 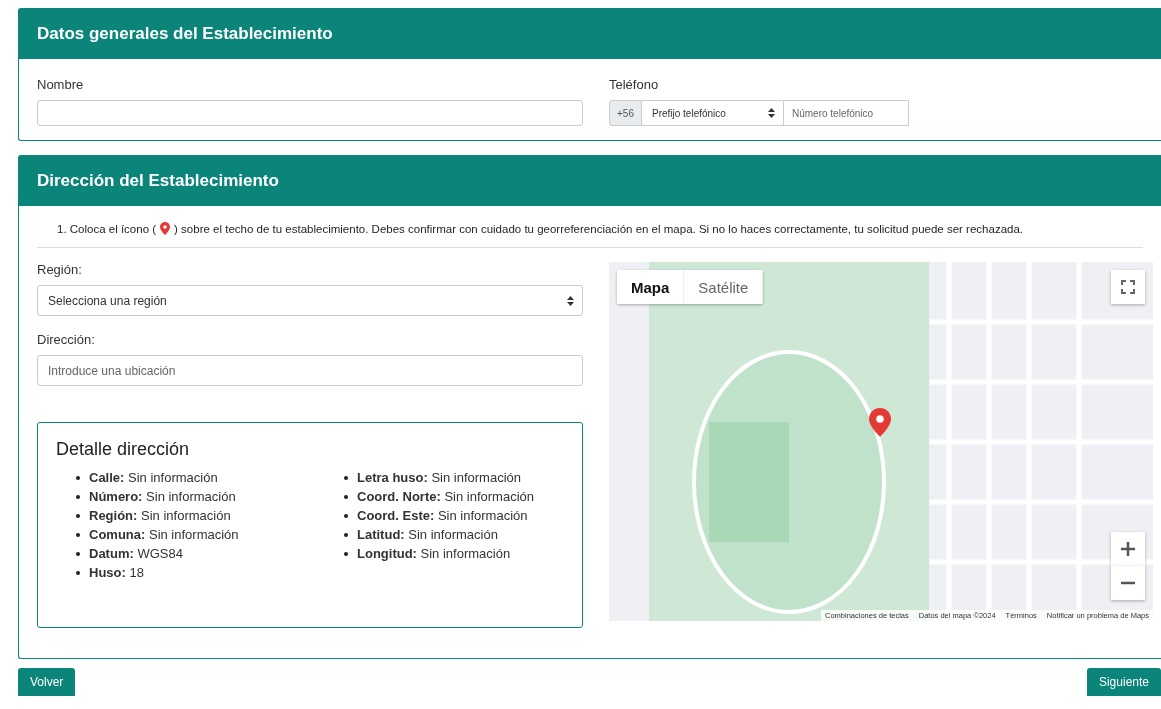 I want to click on back-button: Volver, so click(x=47, y=682).